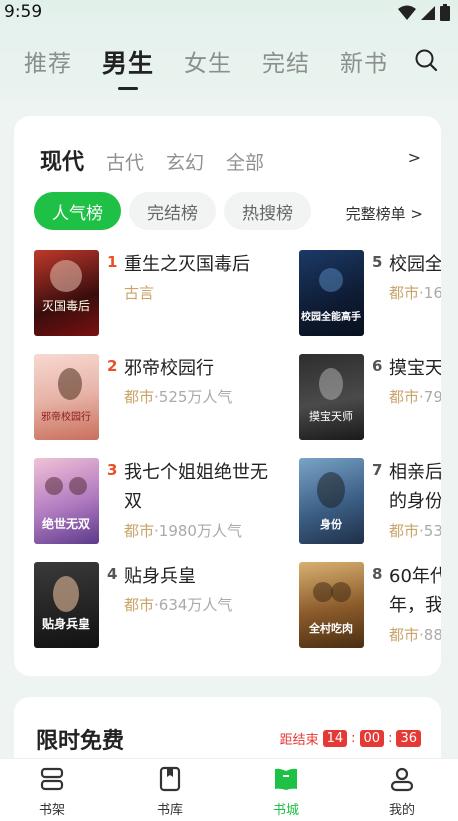  Describe the element at coordinates (160, 576) in the screenshot. I see `book-title: 贴身兵皇` at that location.